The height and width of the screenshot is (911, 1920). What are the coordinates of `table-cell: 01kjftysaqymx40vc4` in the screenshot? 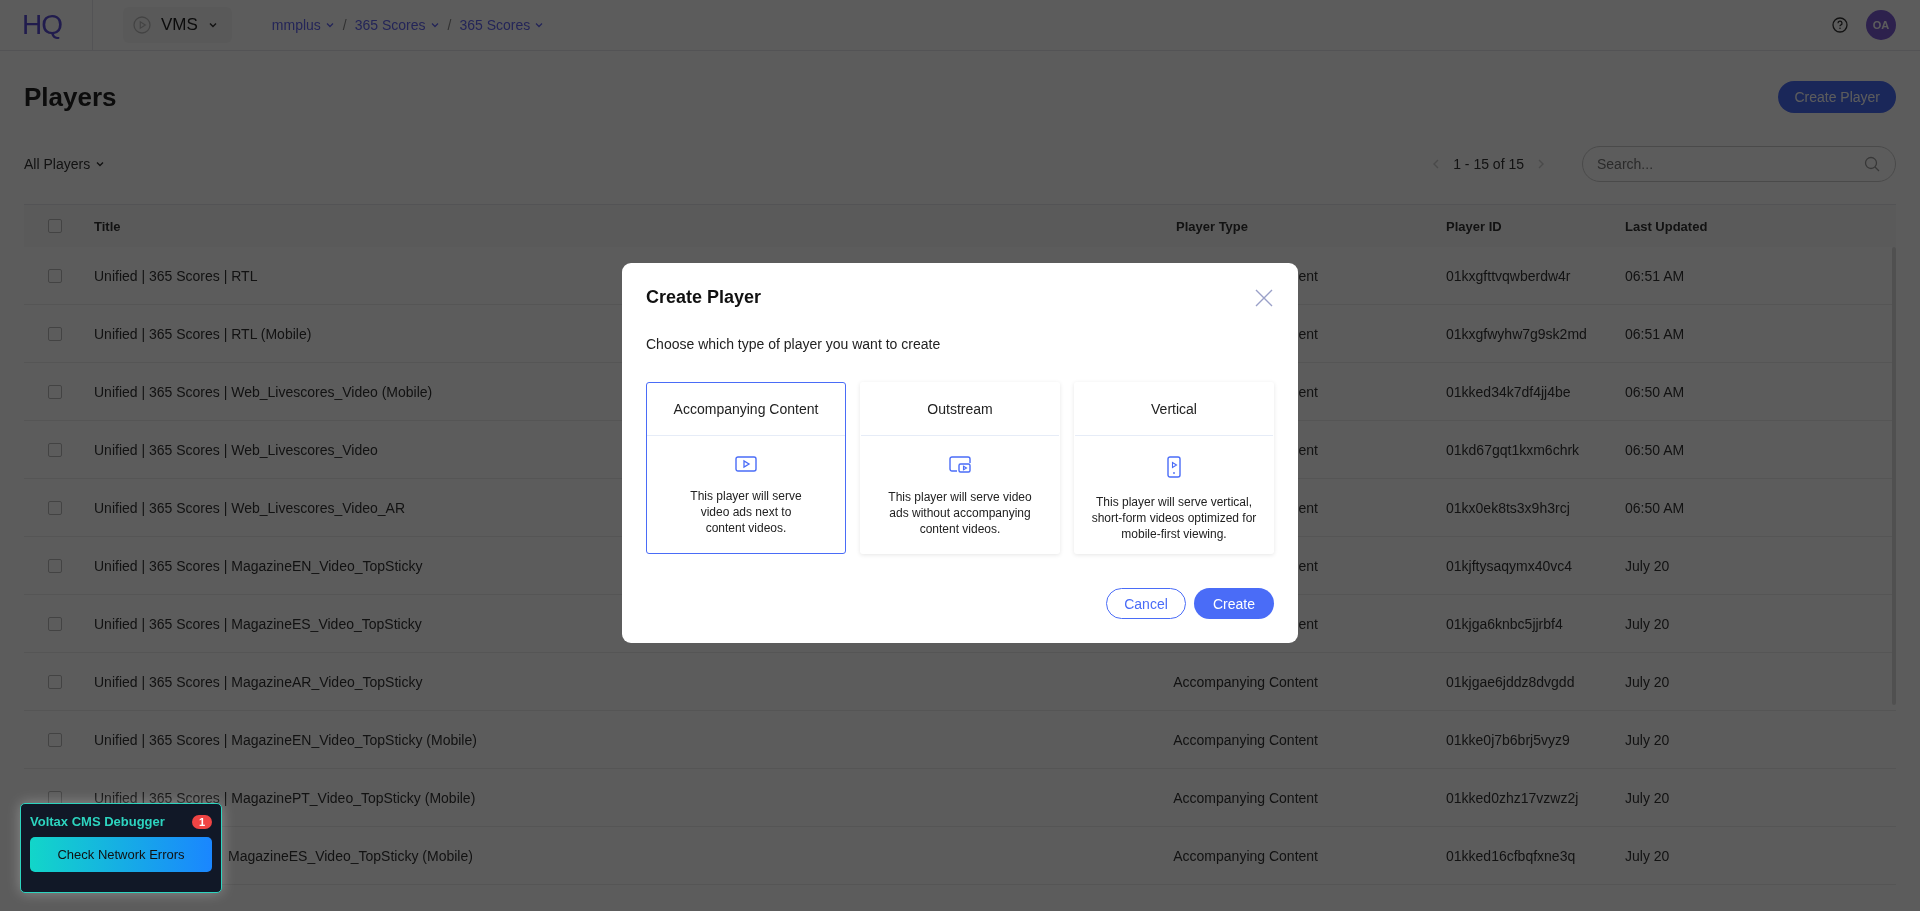 It's located at (1509, 565).